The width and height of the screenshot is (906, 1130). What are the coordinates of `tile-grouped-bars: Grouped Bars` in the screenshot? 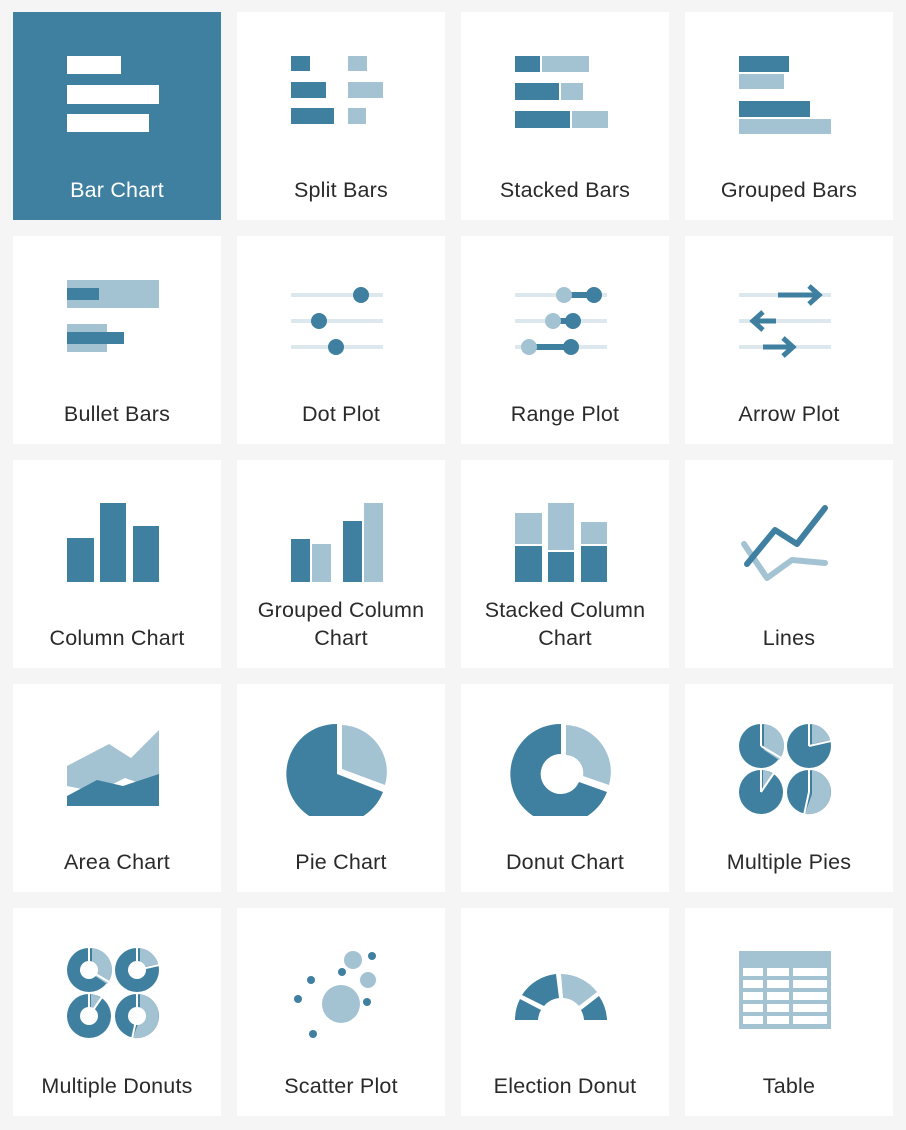 It's located at (789, 116).